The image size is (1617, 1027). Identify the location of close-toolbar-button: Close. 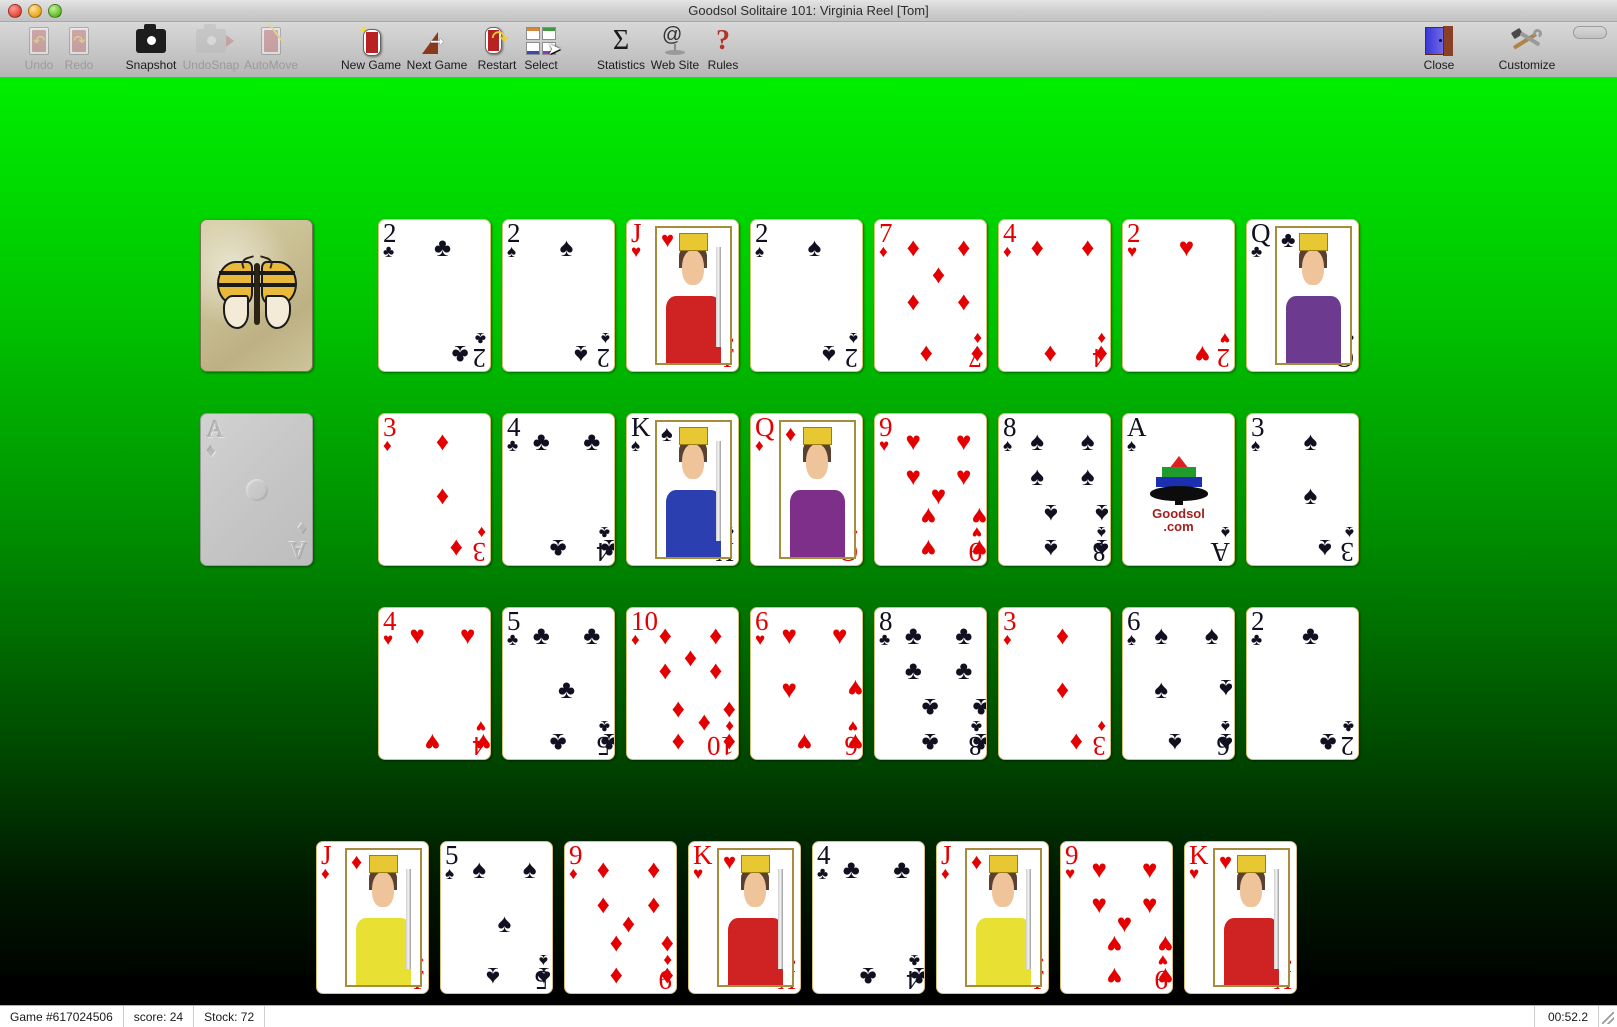
(1439, 50).